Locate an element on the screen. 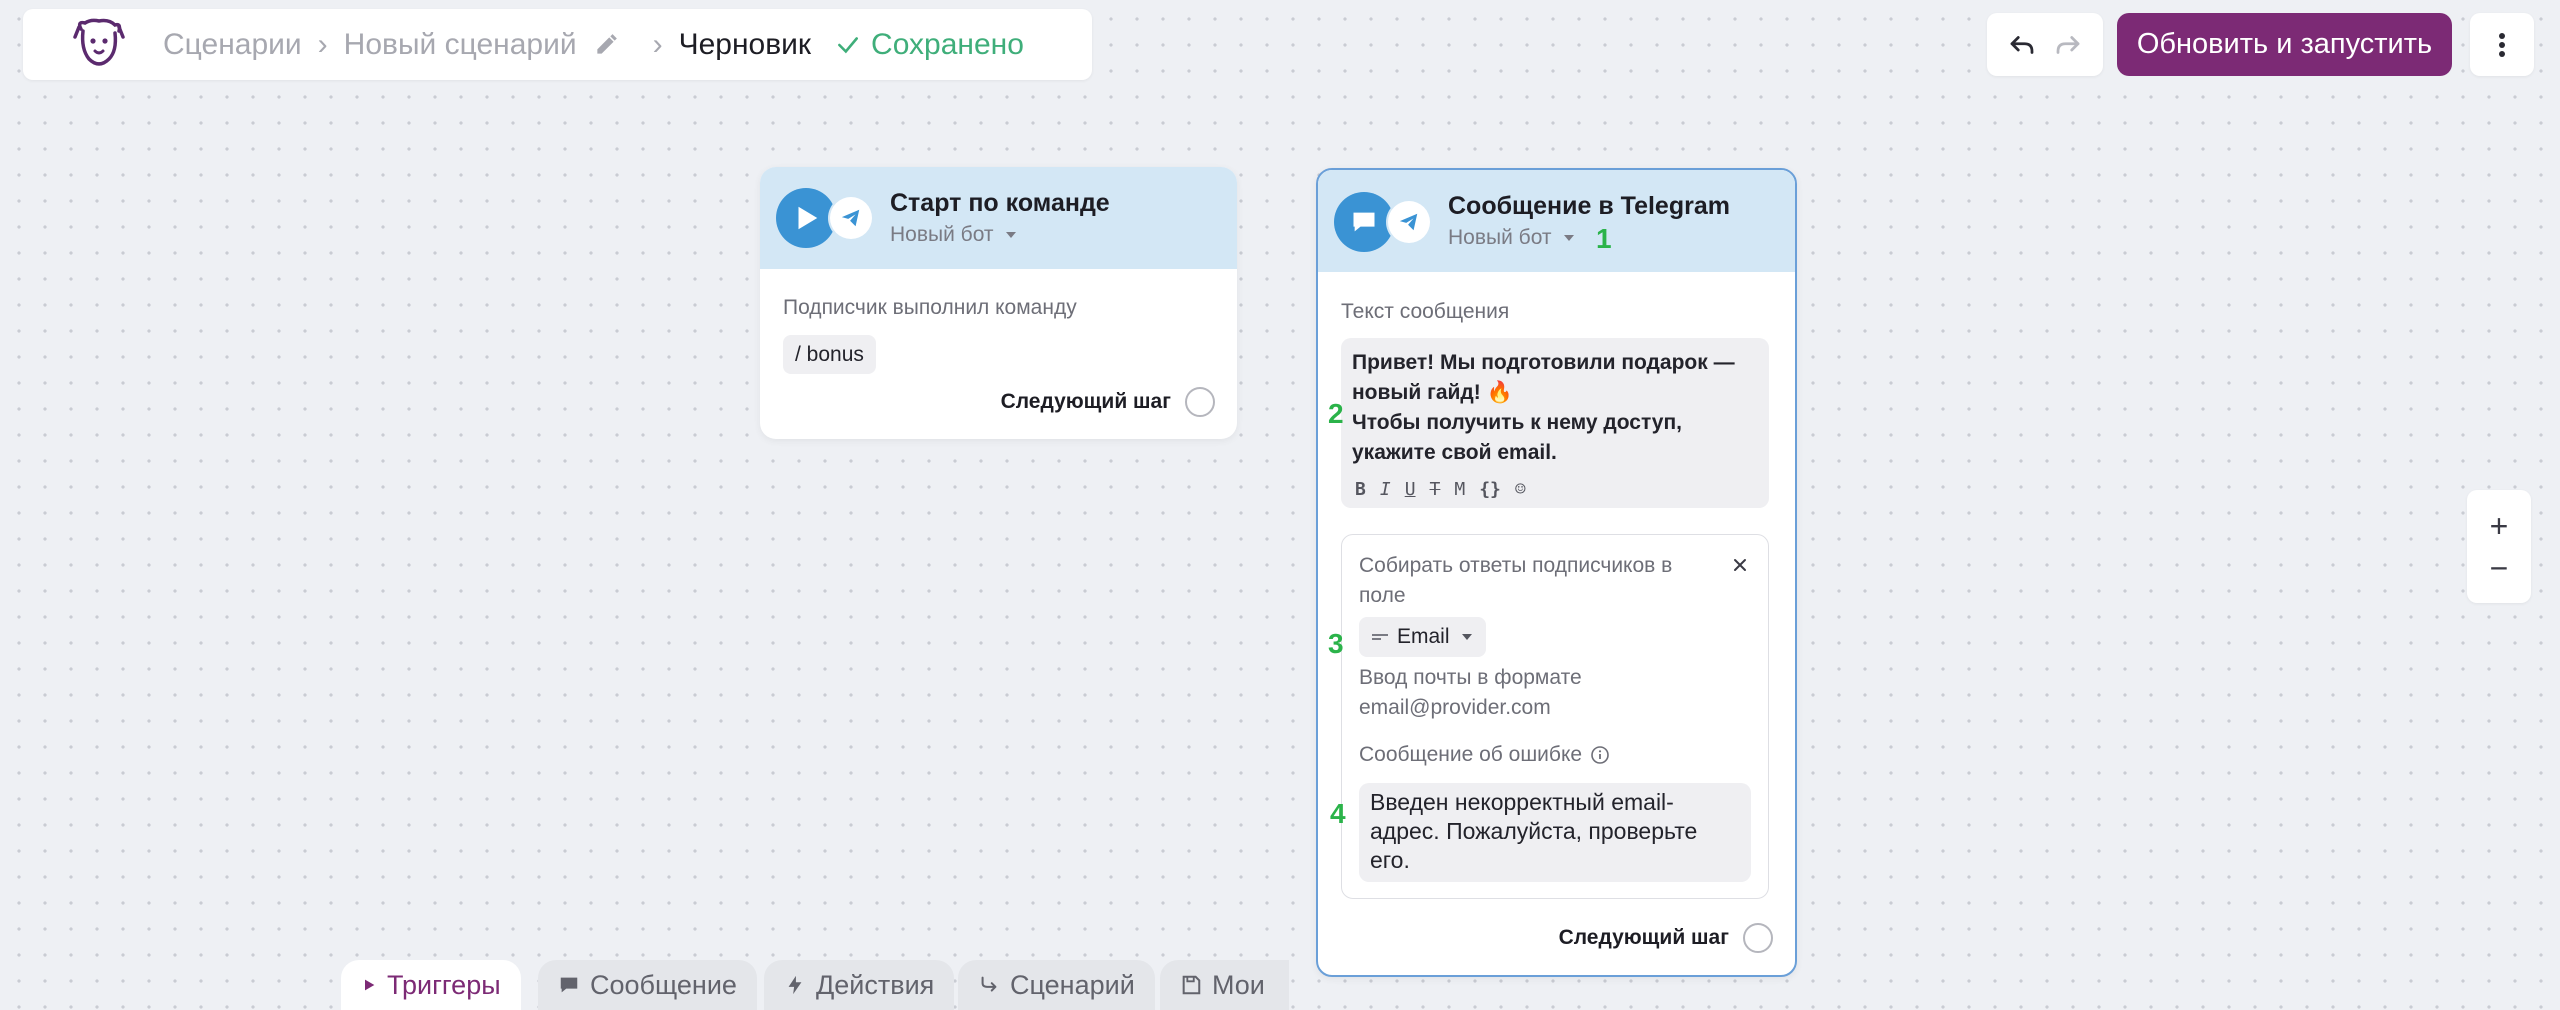 The image size is (2560, 1010). error-message-label-text: Сообщение об ошибке is located at coordinates (1471, 754).